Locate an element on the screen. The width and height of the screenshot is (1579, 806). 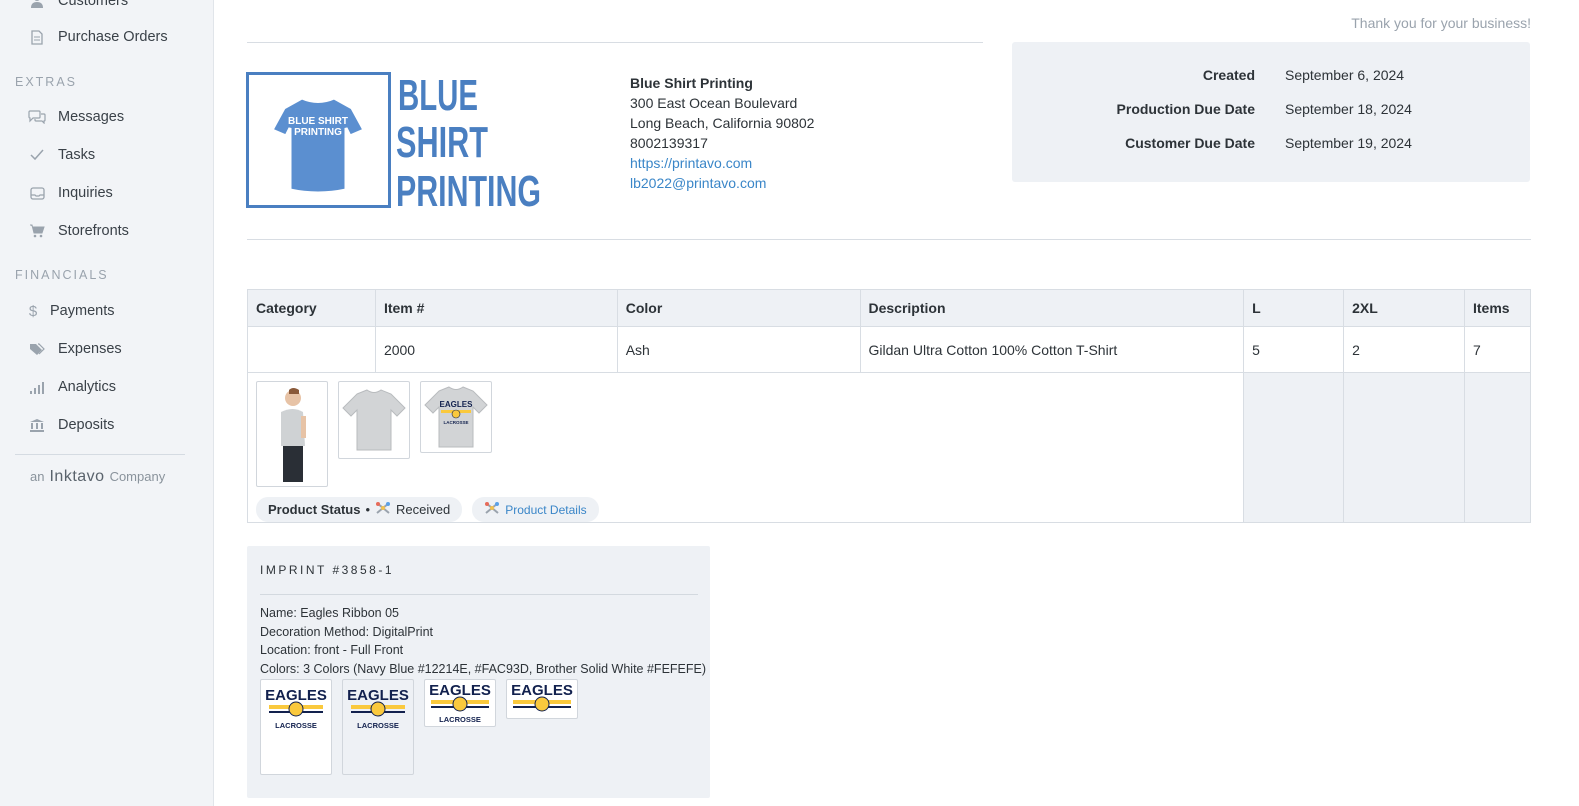
sidebar-item-deposits: Deposits is located at coordinates (71, 425).